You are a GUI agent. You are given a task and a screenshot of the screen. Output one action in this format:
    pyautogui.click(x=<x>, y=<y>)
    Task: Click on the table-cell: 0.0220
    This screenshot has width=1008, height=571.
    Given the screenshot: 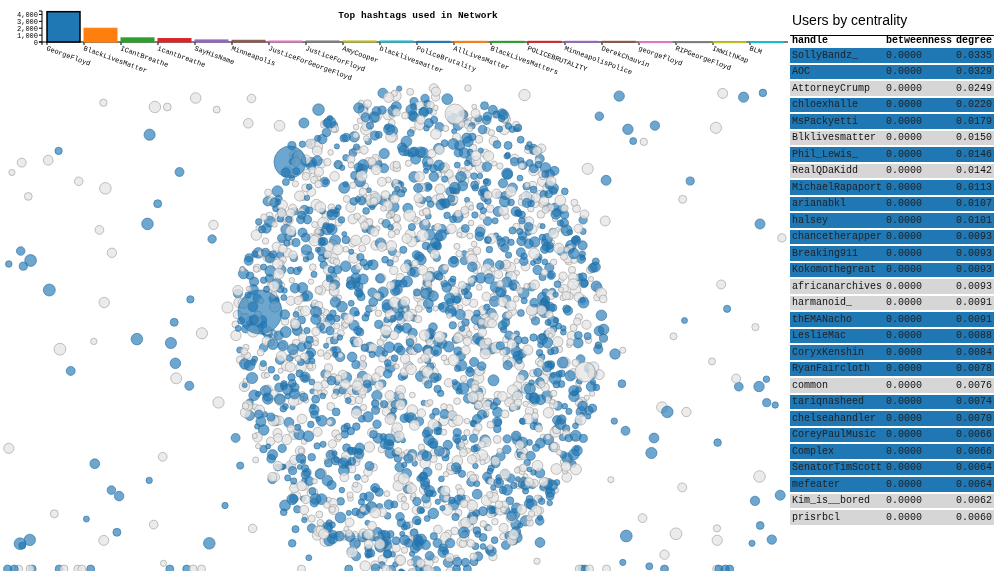 What is the action you would take?
    pyautogui.click(x=974, y=104)
    